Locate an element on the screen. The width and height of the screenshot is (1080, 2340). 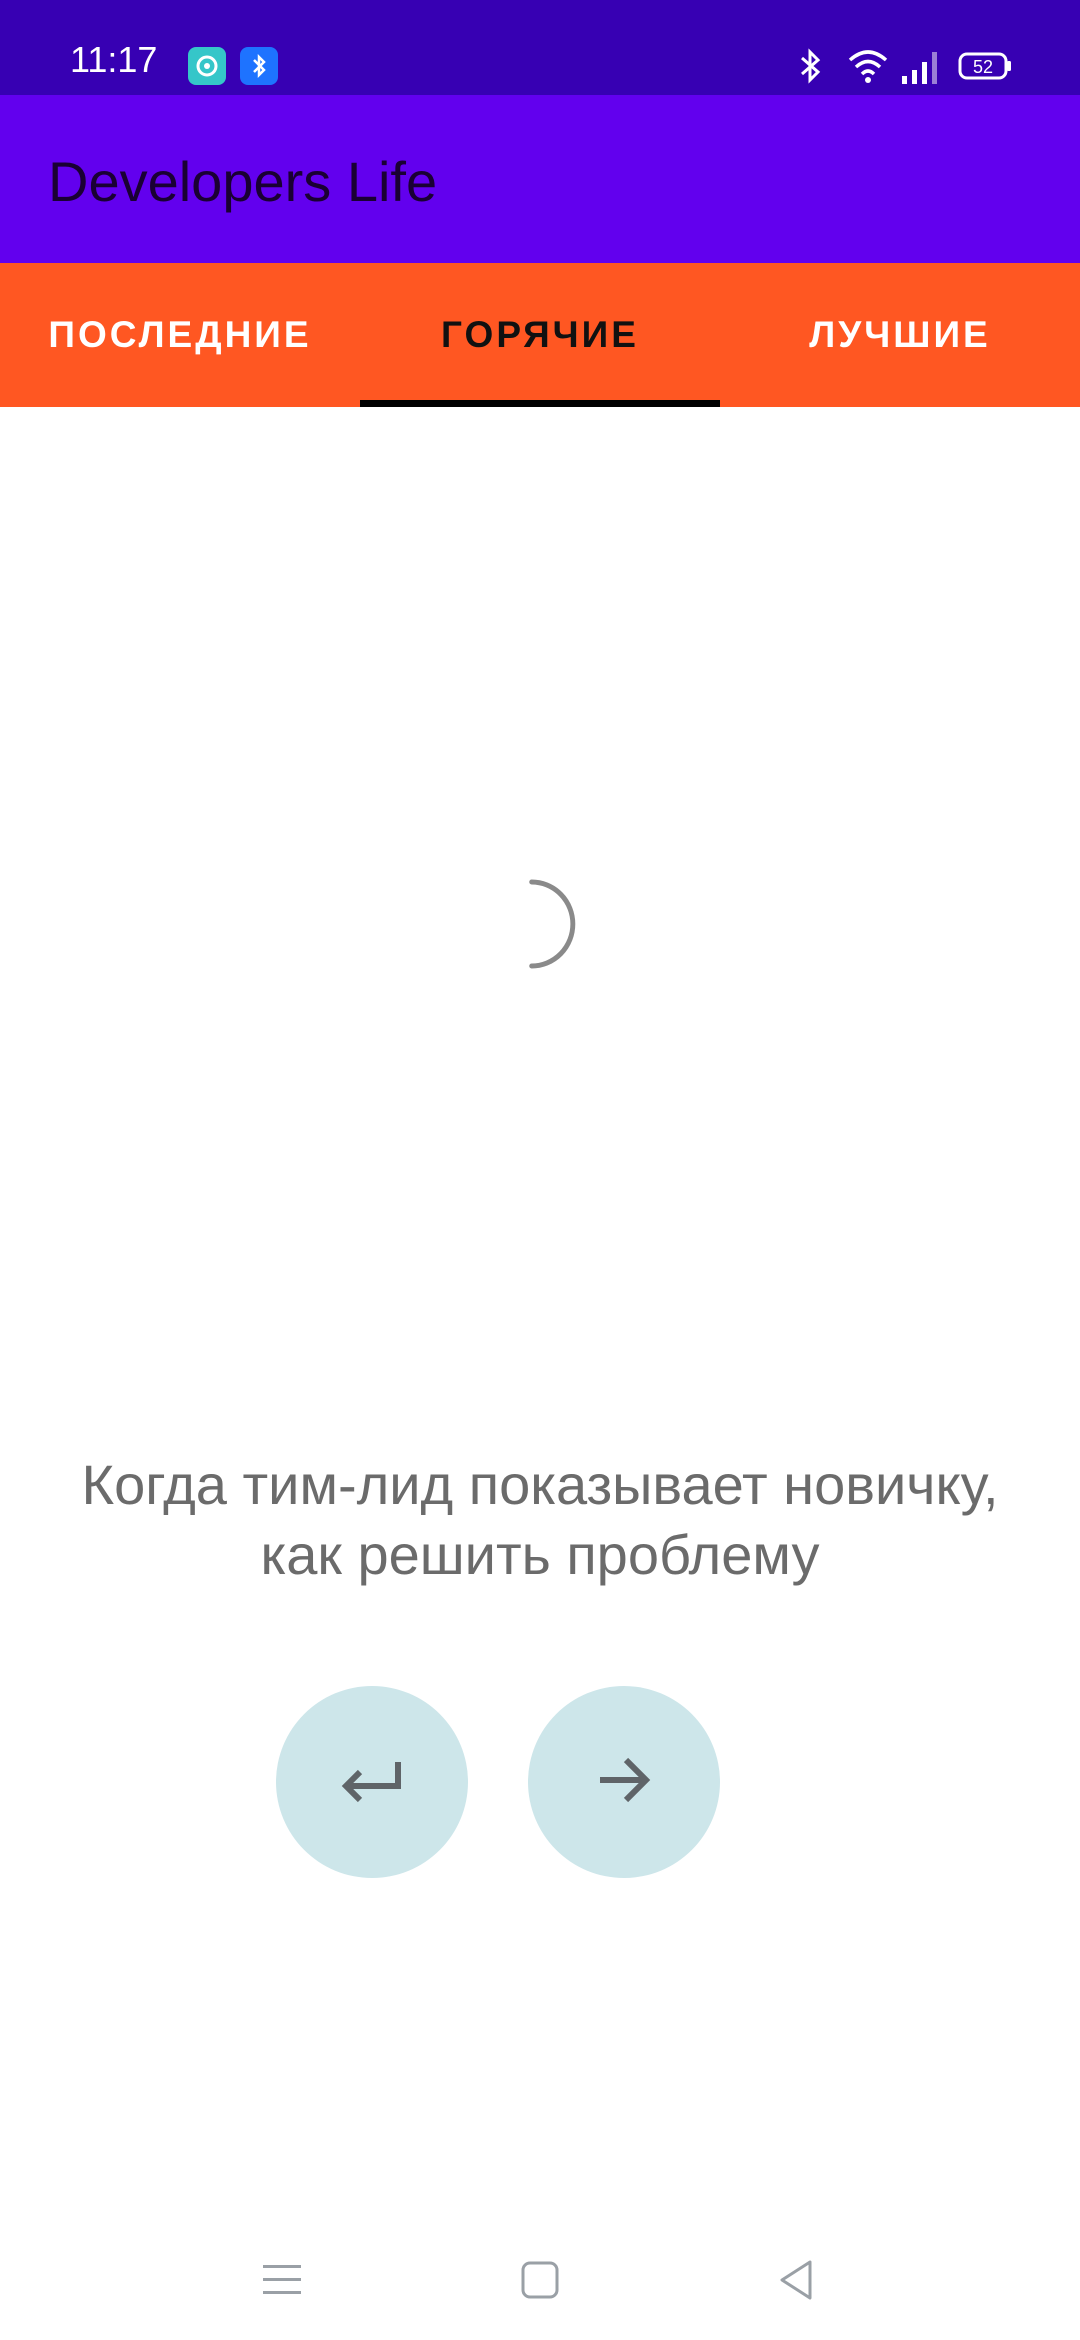
arrow-right-icon is located at coordinates (624, 1782).